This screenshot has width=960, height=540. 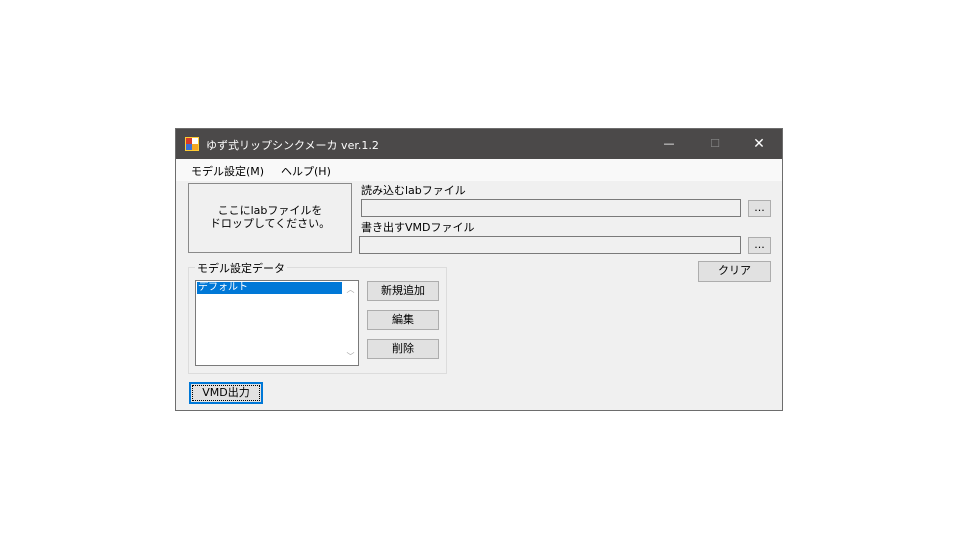 I want to click on vmd-output-button: VMD出力, so click(x=226, y=393).